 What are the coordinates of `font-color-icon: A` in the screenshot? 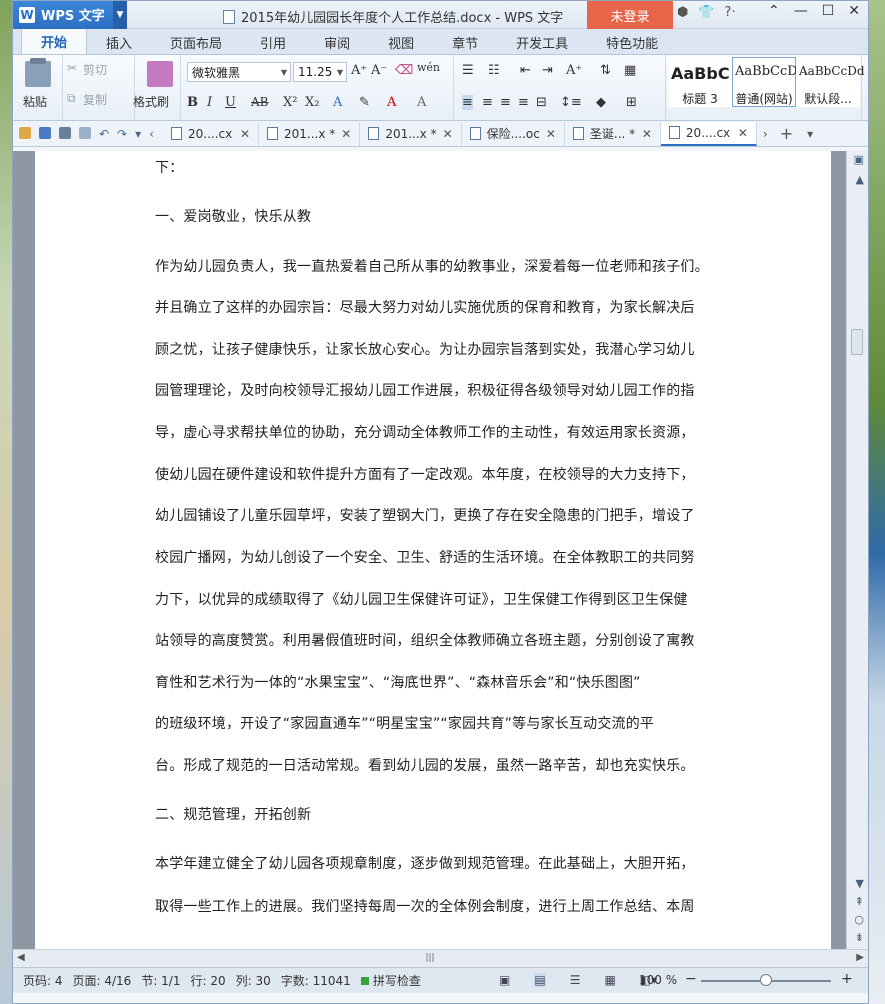 It's located at (391, 102).